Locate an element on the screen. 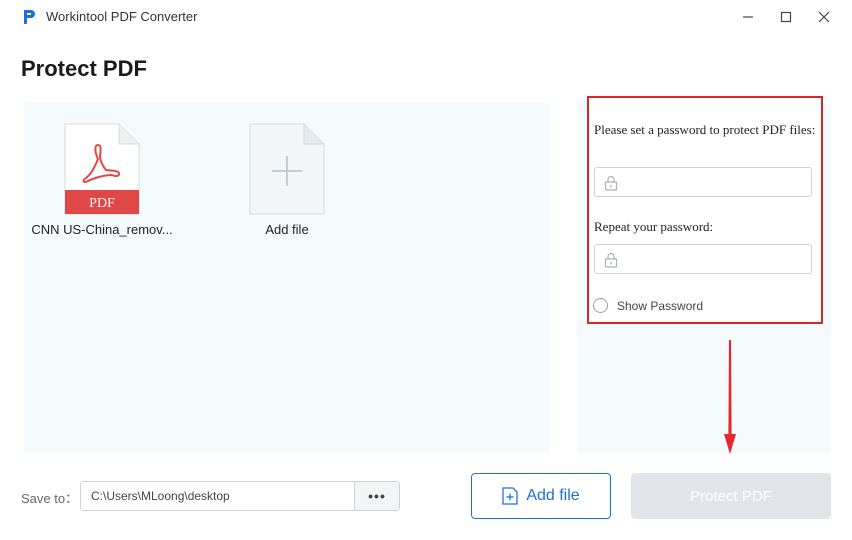  show-password-radio is located at coordinates (600, 305).